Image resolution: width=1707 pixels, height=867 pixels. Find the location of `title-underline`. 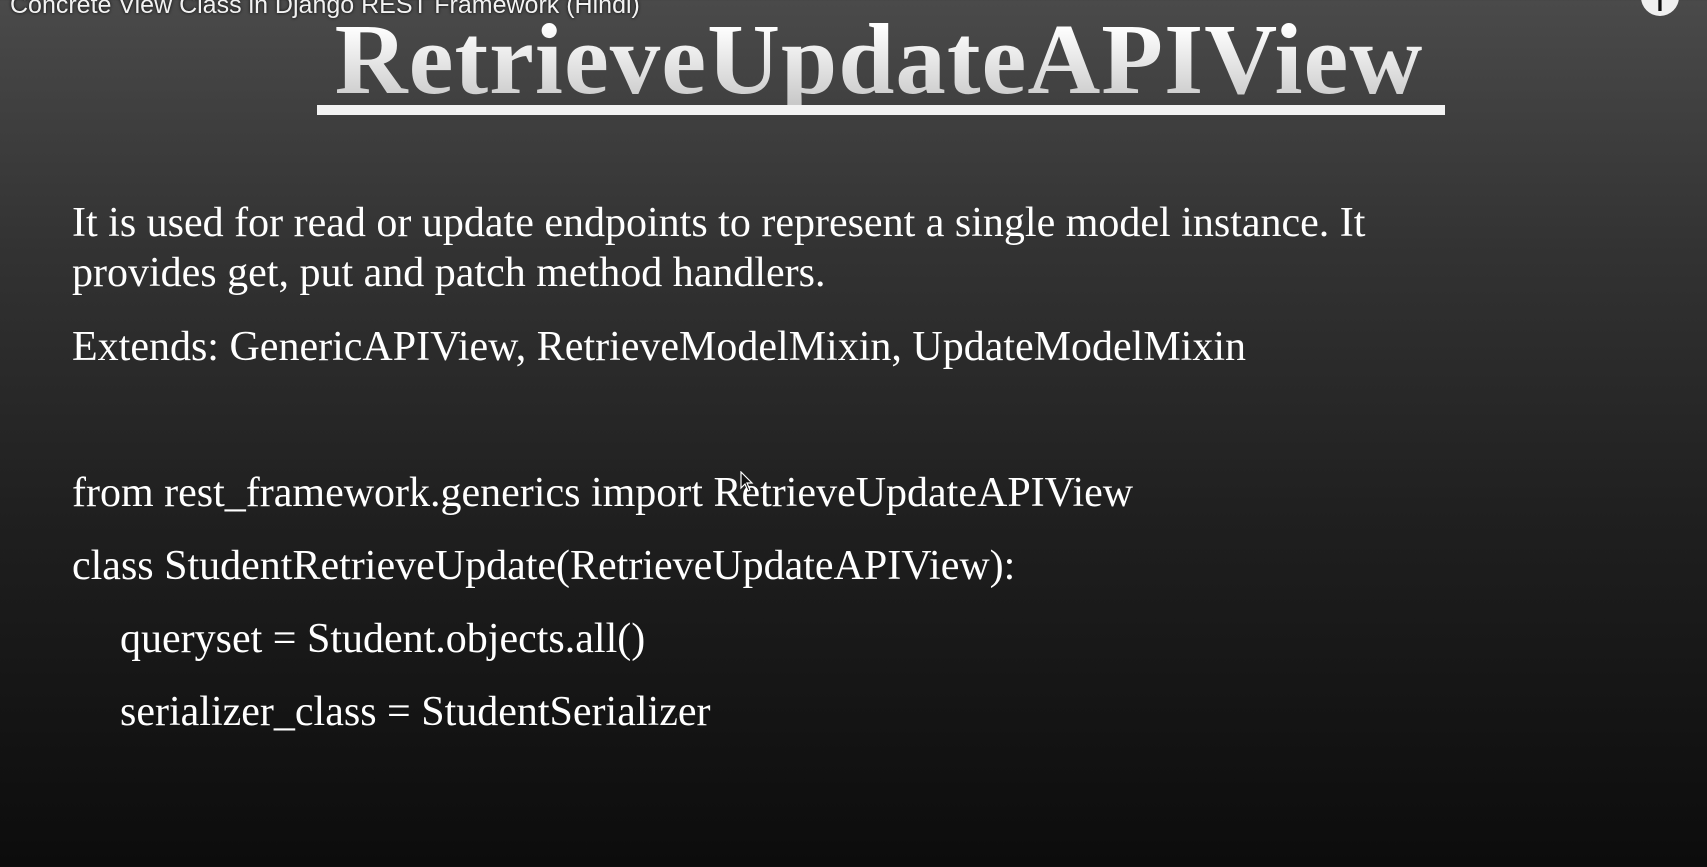

title-underline is located at coordinates (881, 110).